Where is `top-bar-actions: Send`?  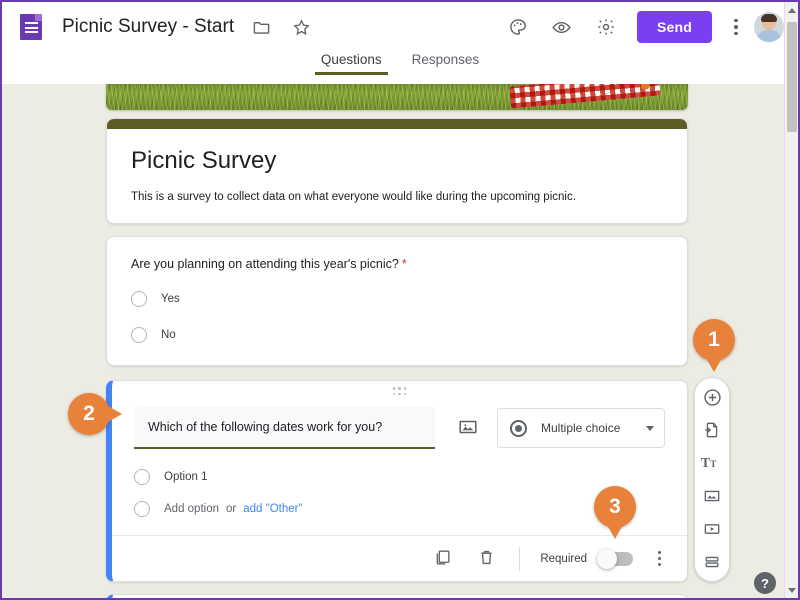 top-bar-actions: Send is located at coordinates (644, 27).